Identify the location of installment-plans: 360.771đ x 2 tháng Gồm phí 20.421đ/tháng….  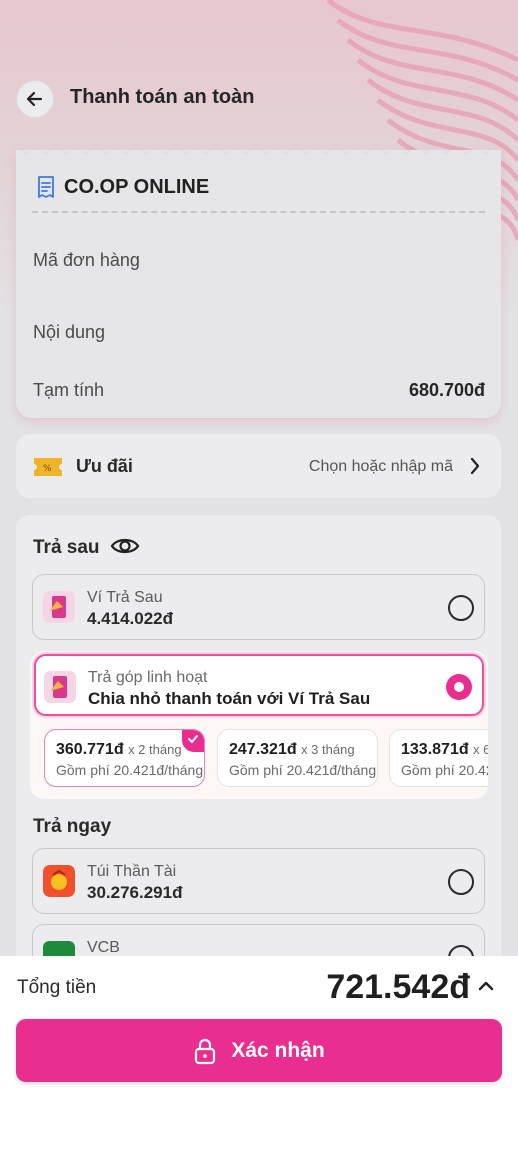
(259, 760).